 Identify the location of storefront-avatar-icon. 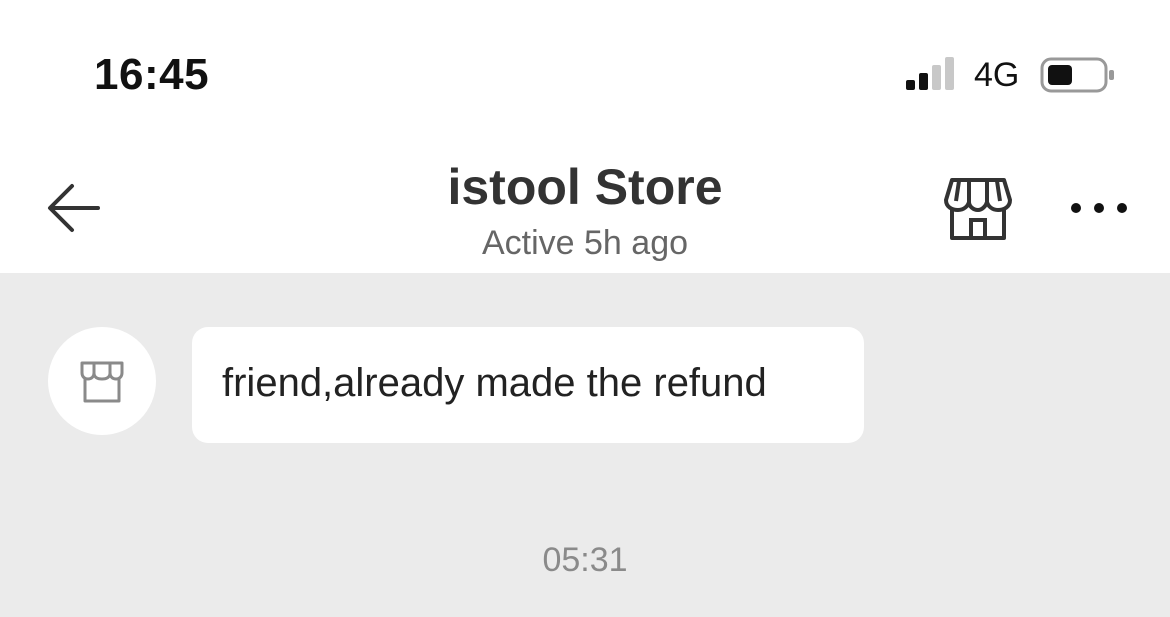
(102, 382).